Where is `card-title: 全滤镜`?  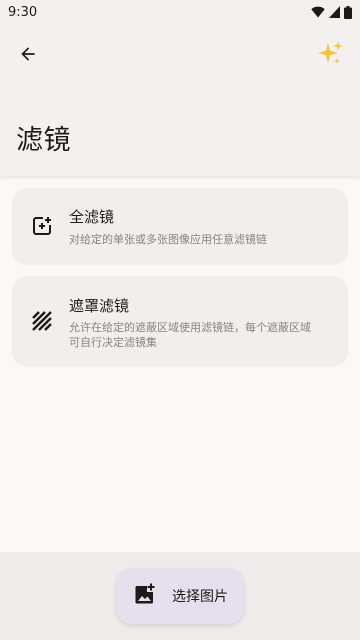
card-title: 全滤镜 is located at coordinates (92, 217).